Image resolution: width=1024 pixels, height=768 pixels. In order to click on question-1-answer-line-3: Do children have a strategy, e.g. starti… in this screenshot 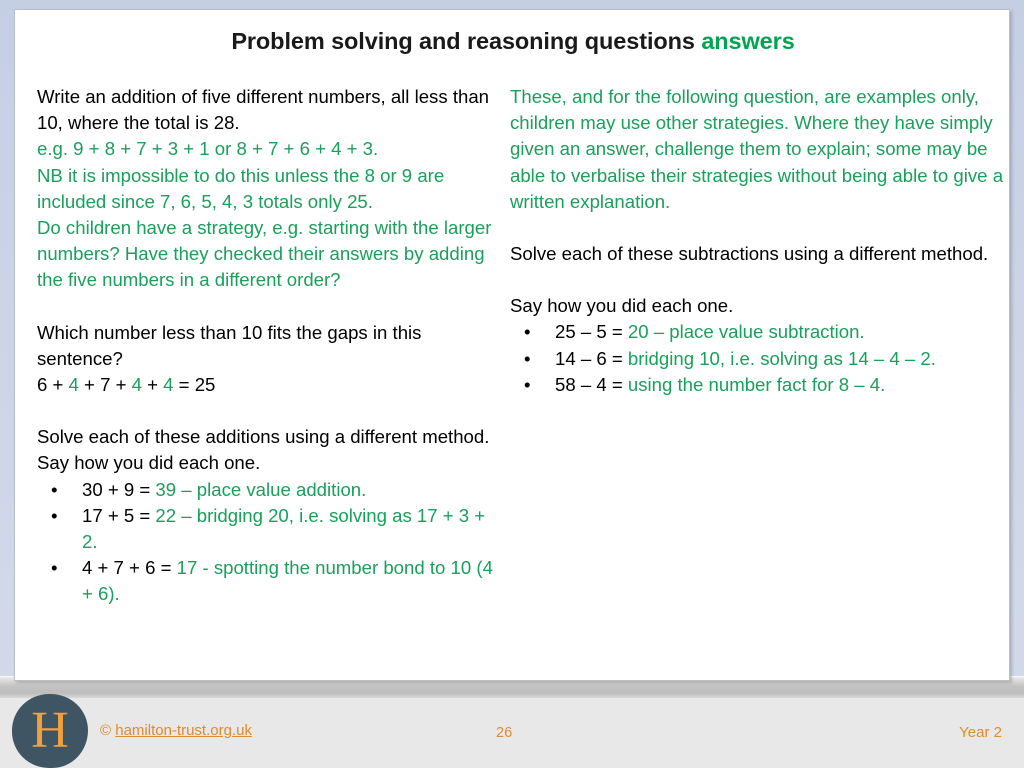, I will do `click(264, 254)`.